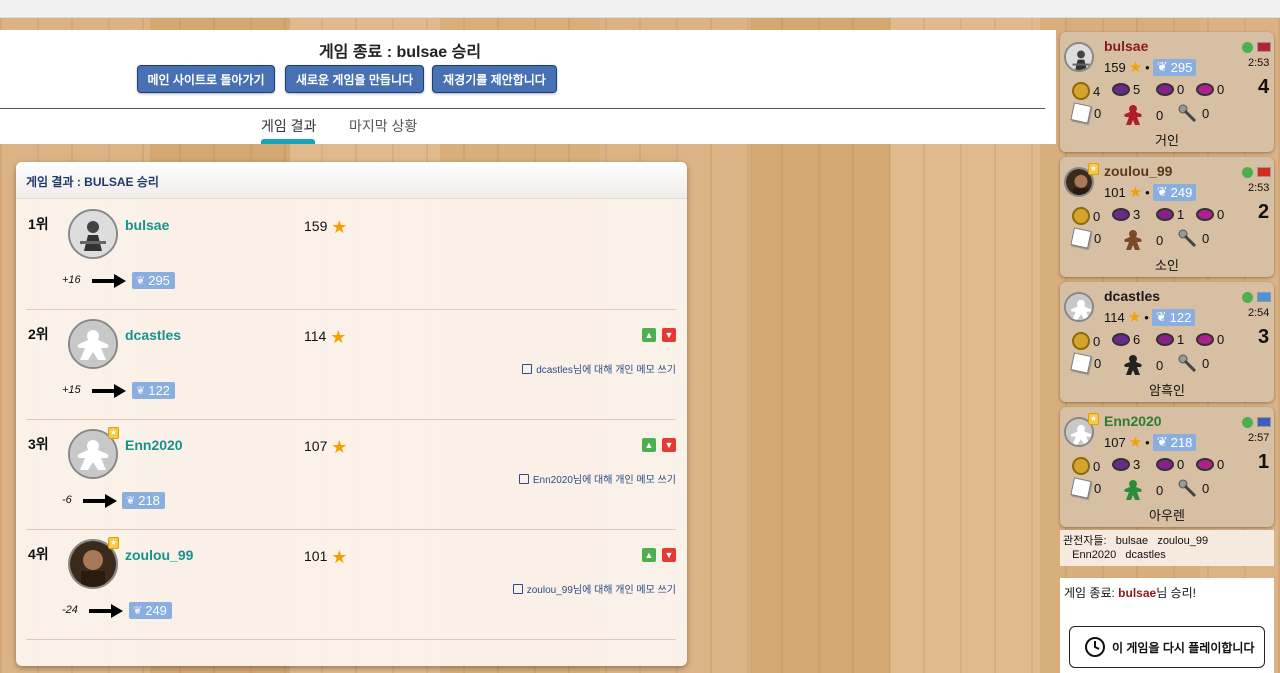 The image size is (1280, 673). What do you see at coordinates (1132, 296) in the screenshot?
I see `player-name: dcastles` at bounding box center [1132, 296].